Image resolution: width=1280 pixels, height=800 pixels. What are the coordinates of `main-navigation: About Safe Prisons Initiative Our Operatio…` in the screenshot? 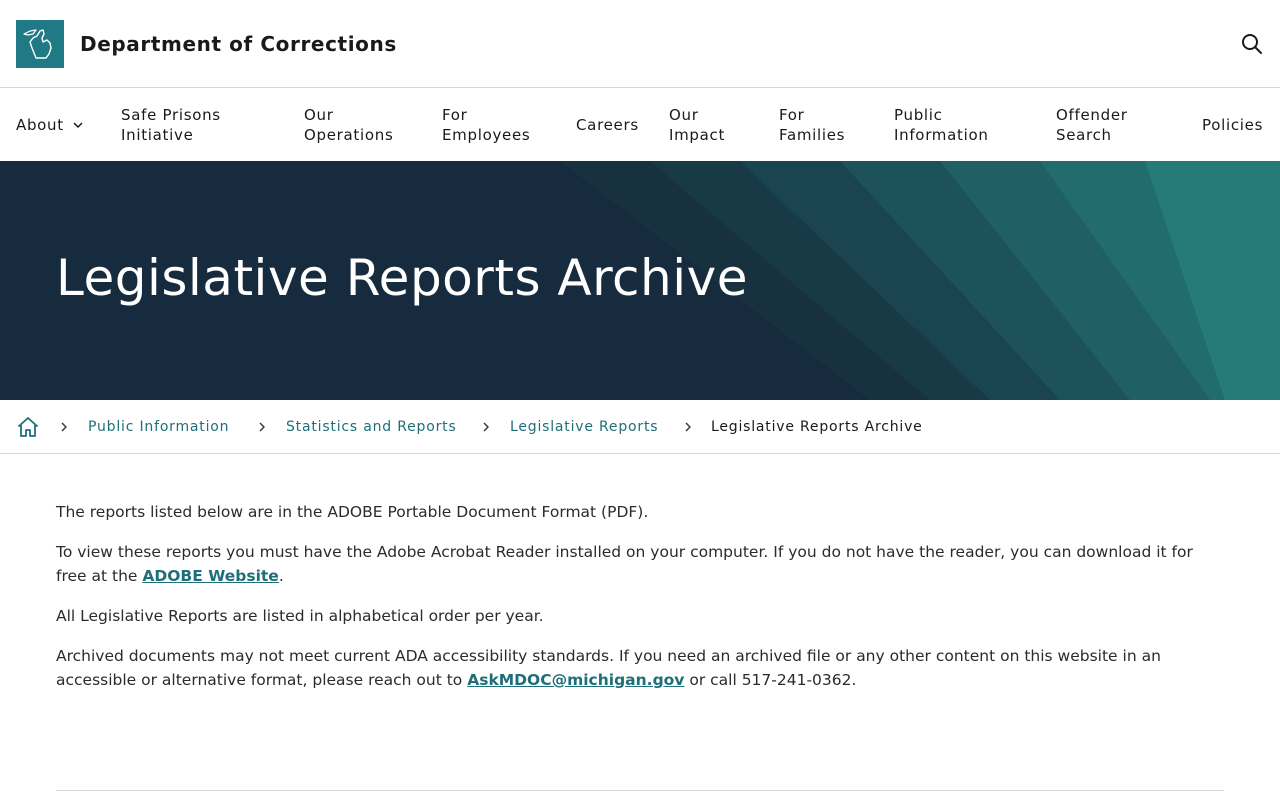 It's located at (640, 125).